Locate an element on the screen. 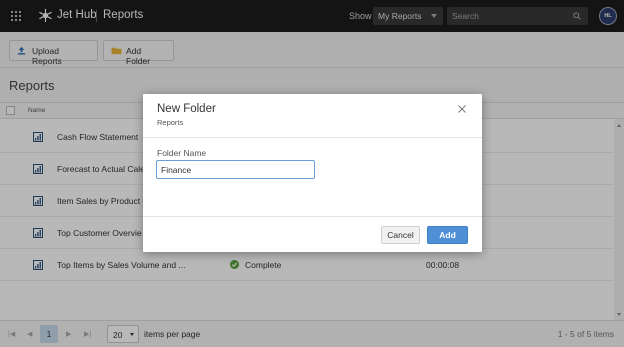 The width and height of the screenshot is (624, 347). dialog-title: New Folder is located at coordinates (186, 109).